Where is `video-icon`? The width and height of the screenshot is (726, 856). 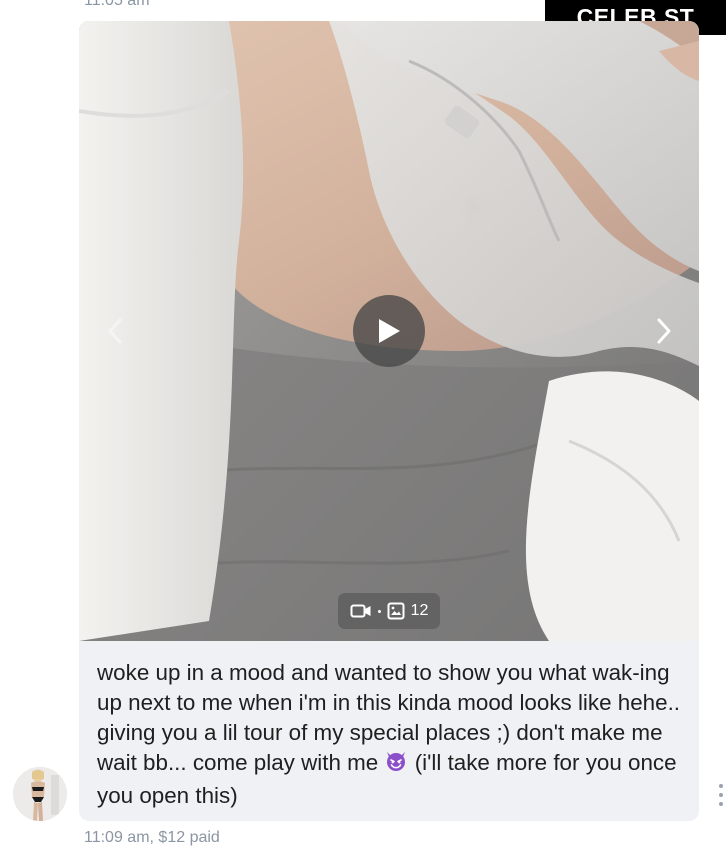
video-icon is located at coordinates (360, 611).